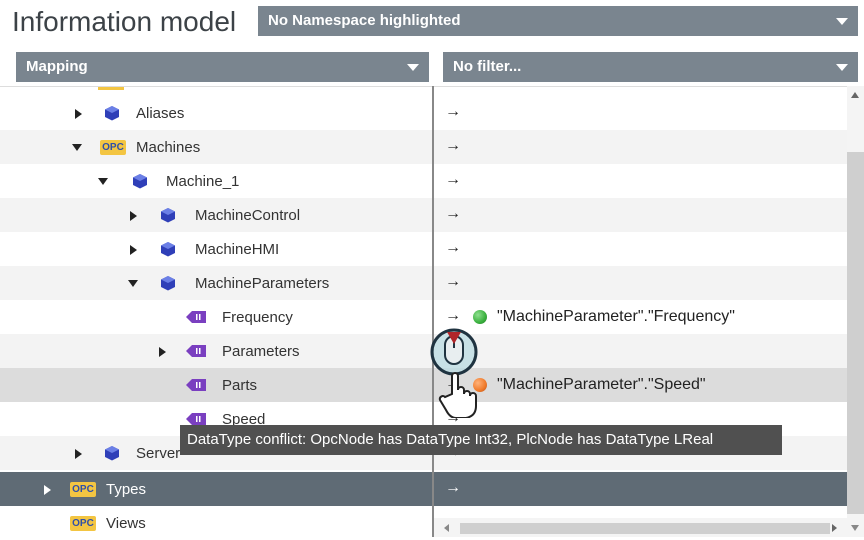 The height and width of the screenshot is (540, 864). Describe the element at coordinates (168, 147) in the screenshot. I see `tree-row-label: Machines` at that location.